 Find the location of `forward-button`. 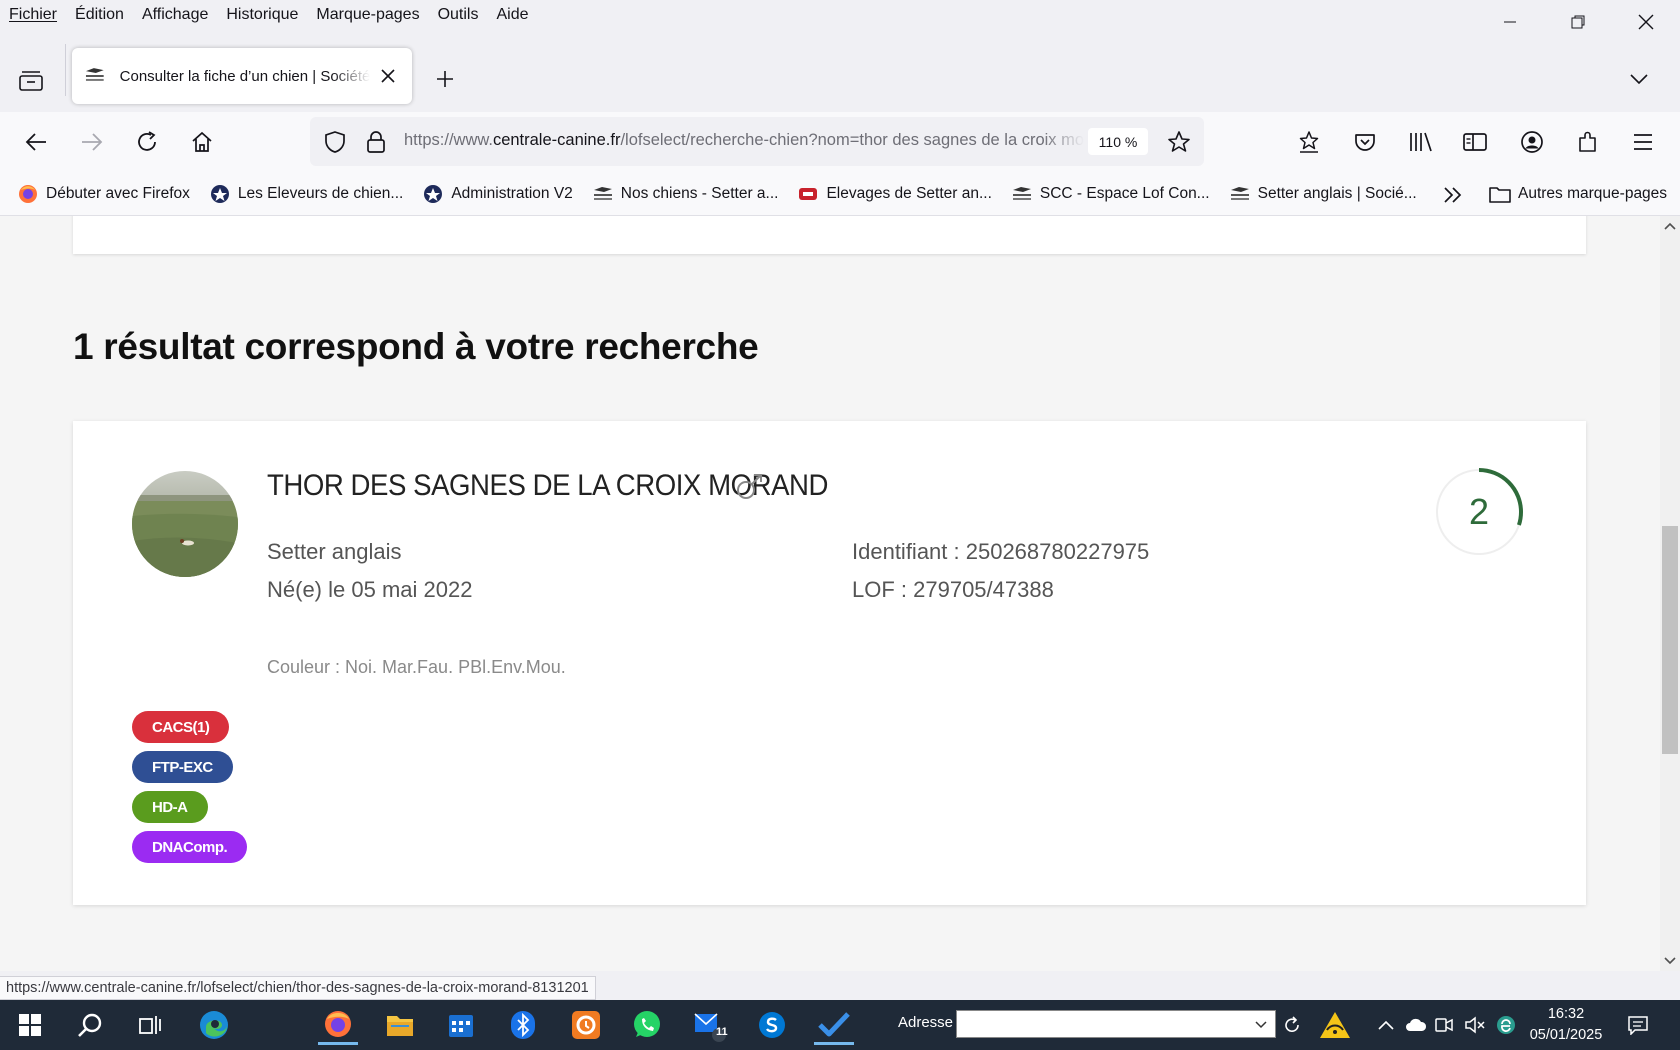

forward-button is located at coordinates (92, 142).